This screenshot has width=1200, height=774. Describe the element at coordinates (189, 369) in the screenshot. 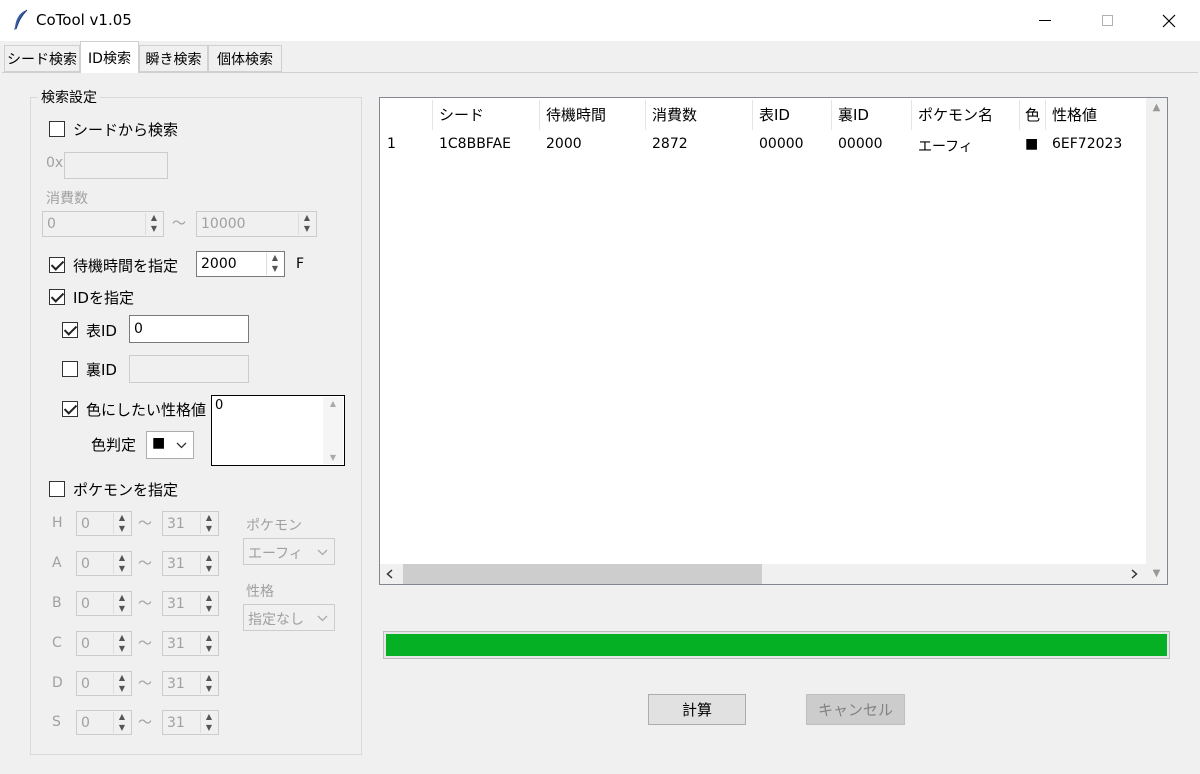

I see `back-id-input` at that location.